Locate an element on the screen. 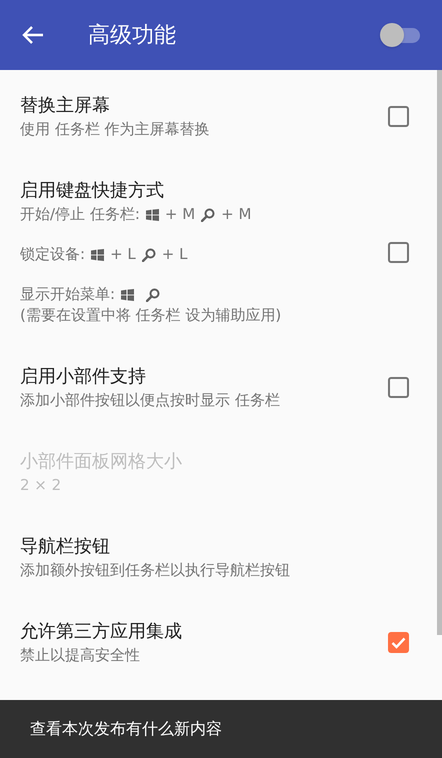 This screenshot has width=442, height=758. settings-row: 替换主屏幕 使用 任务栏 作为主屏幕替换 is located at coordinates (218, 112).